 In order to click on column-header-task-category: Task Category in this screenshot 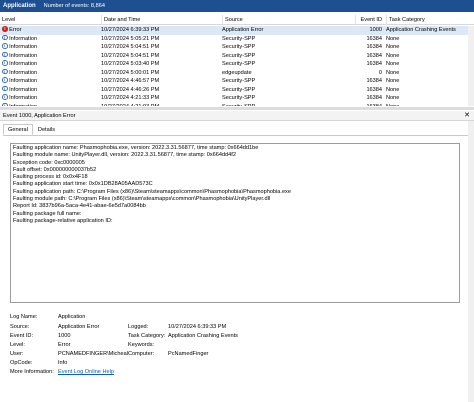, I will do `click(430, 20)`.